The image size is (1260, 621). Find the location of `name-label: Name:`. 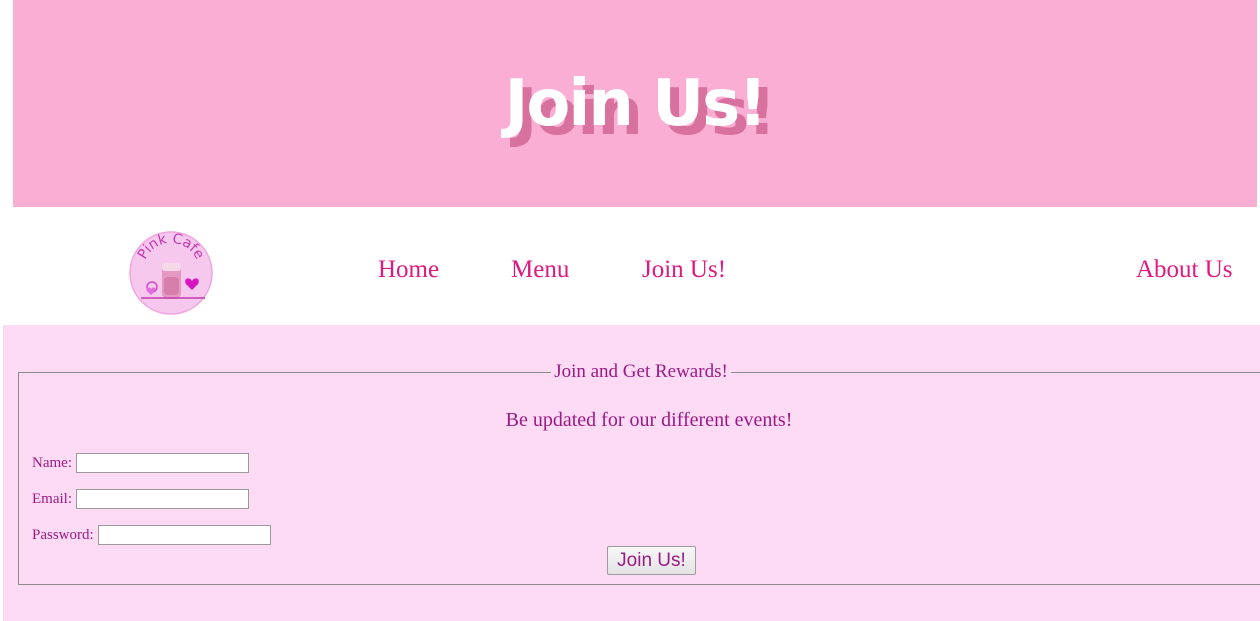

name-label: Name: is located at coordinates (52, 462).